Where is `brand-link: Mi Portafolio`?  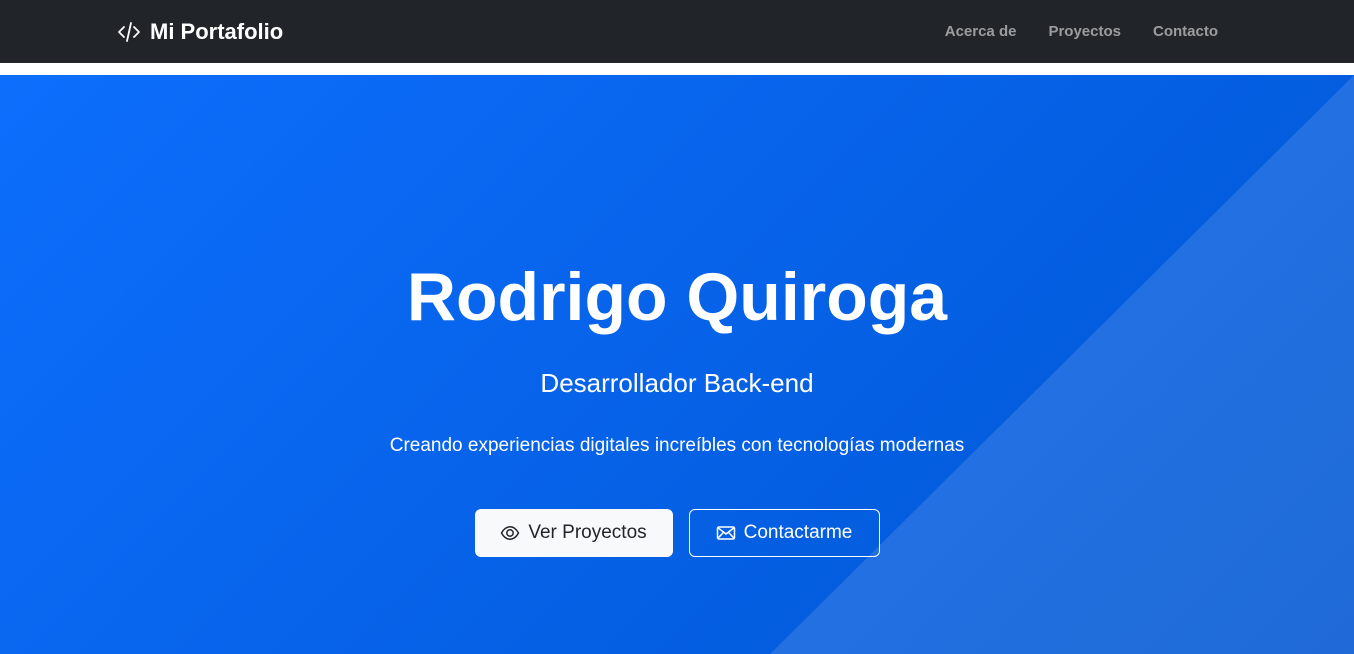 brand-link: Mi Portafolio is located at coordinates (200, 32).